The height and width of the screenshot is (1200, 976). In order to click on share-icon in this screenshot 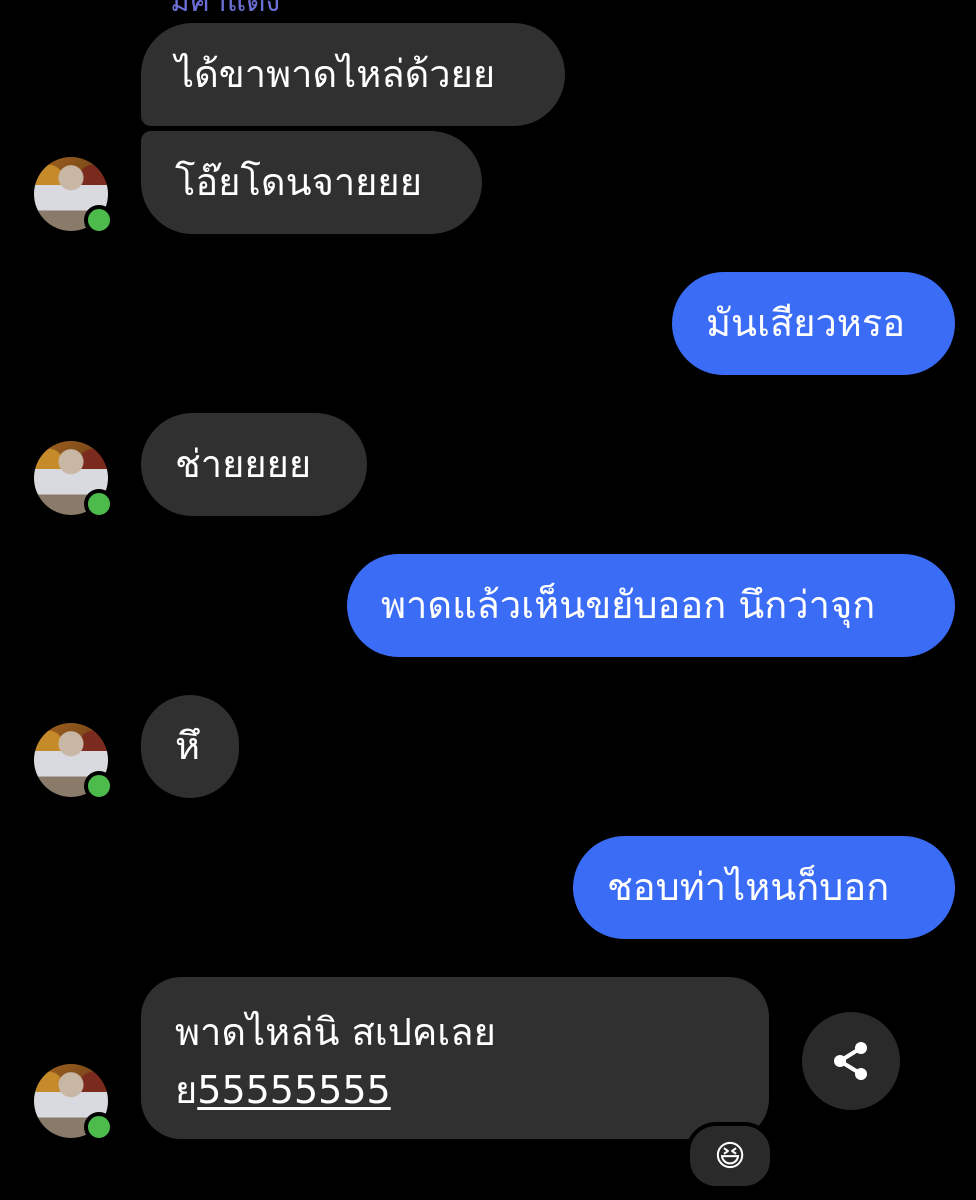, I will do `click(850, 1061)`.